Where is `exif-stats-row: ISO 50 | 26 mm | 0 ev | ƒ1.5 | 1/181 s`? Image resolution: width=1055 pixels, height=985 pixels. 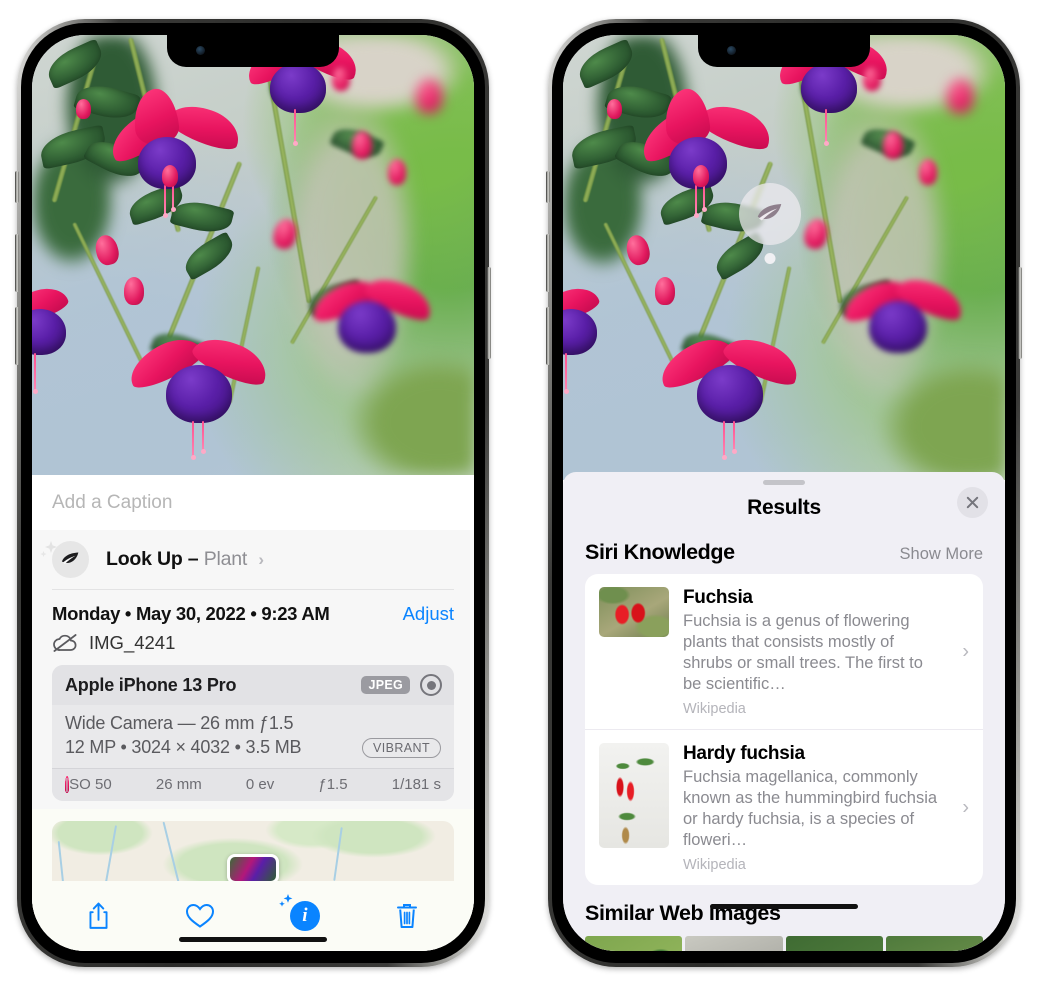 exif-stats-row: ISO 50 | 26 mm | 0 ev | ƒ1.5 | 1/181 s is located at coordinates (253, 785).